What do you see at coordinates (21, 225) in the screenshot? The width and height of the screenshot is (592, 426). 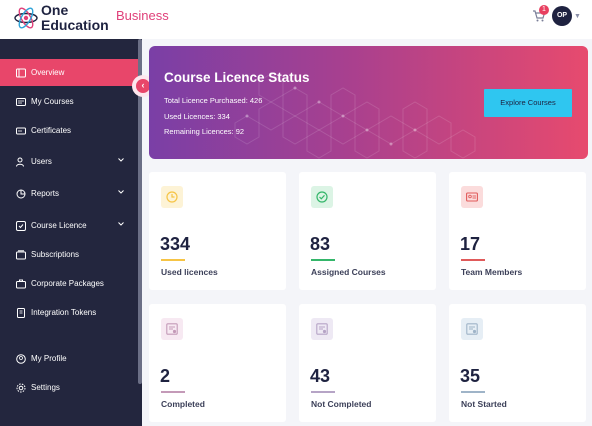 I see `licence-icon` at bounding box center [21, 225].